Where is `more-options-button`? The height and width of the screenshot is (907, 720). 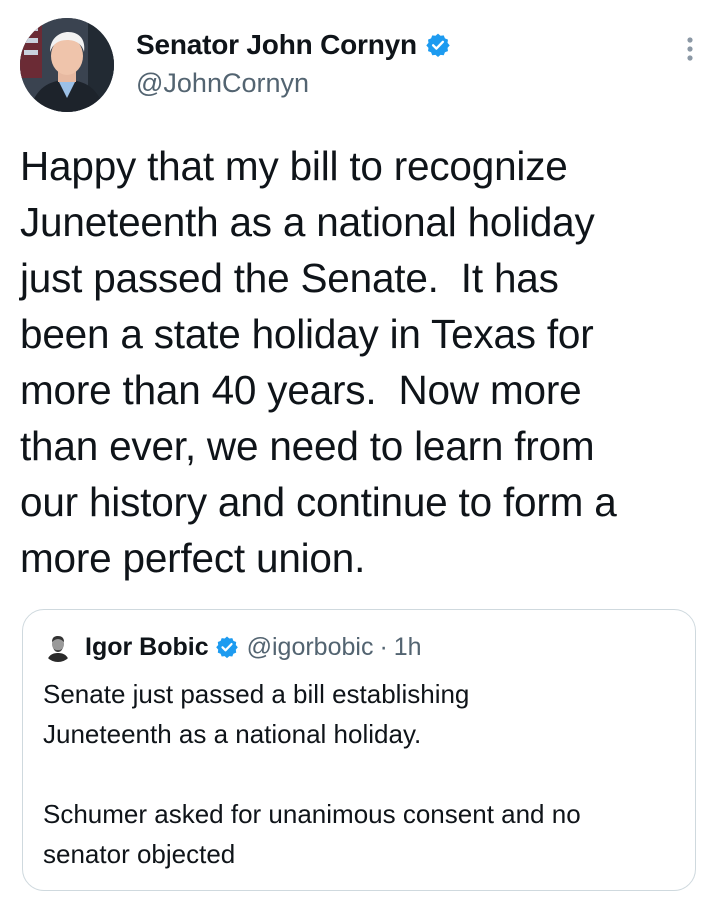 more-options-button is located at coordinates (690, 49).